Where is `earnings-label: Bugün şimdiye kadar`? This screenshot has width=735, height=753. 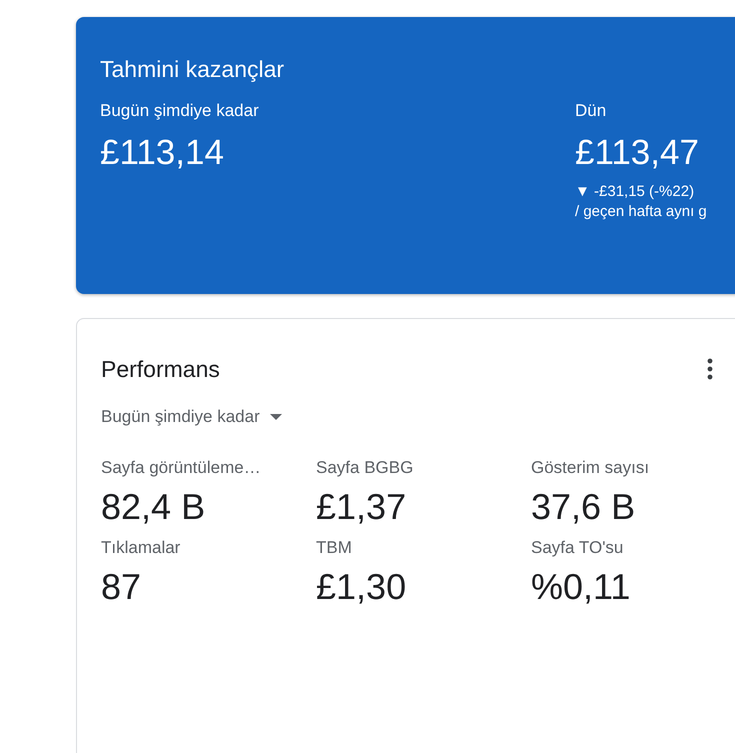
earnings-label: Bugün şimdiye kadar is located at coordinates (180, 111).